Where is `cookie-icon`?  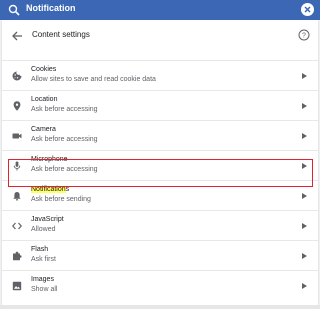
cookie-icon is located at coordinates (17, 76).